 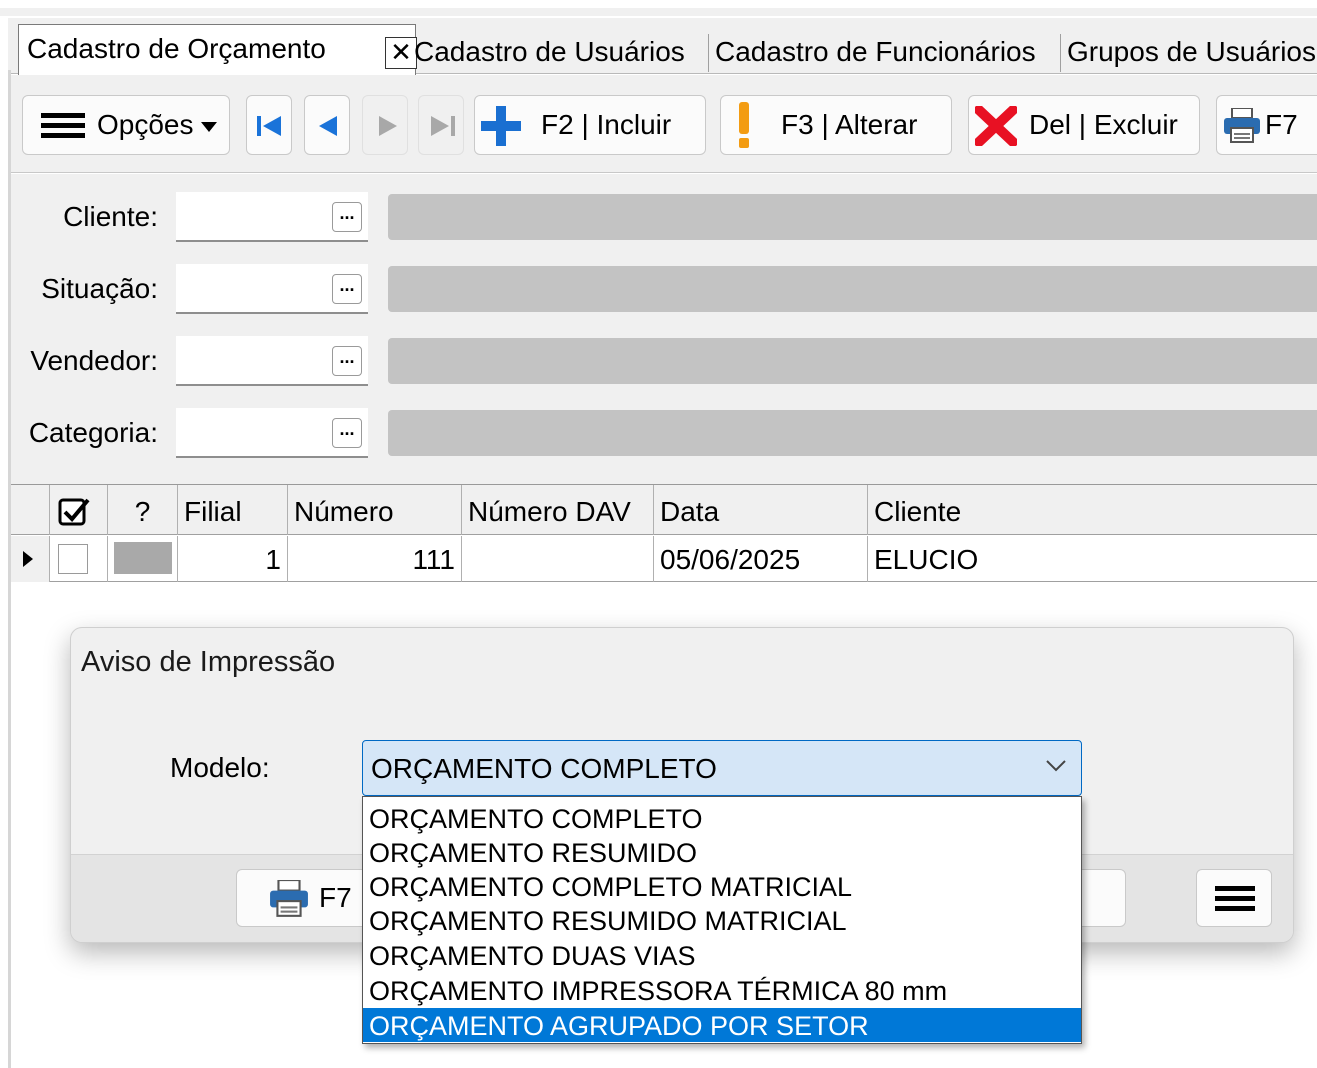 I want to click on tab-cadastro-usuarios: Cadastro de Usuários, so click(x=547, y=53).